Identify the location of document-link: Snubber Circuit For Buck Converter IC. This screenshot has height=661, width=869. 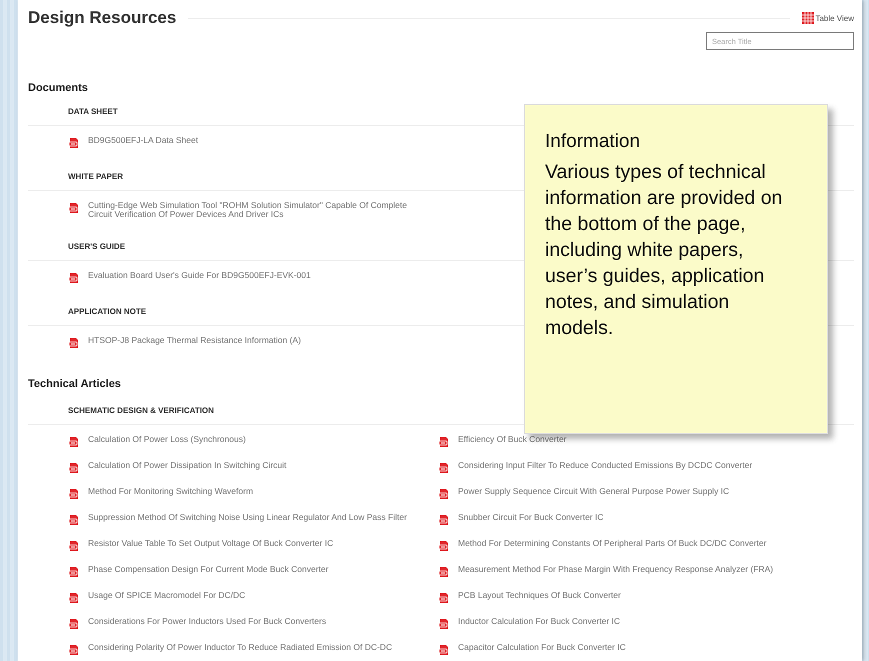
(531, 517).